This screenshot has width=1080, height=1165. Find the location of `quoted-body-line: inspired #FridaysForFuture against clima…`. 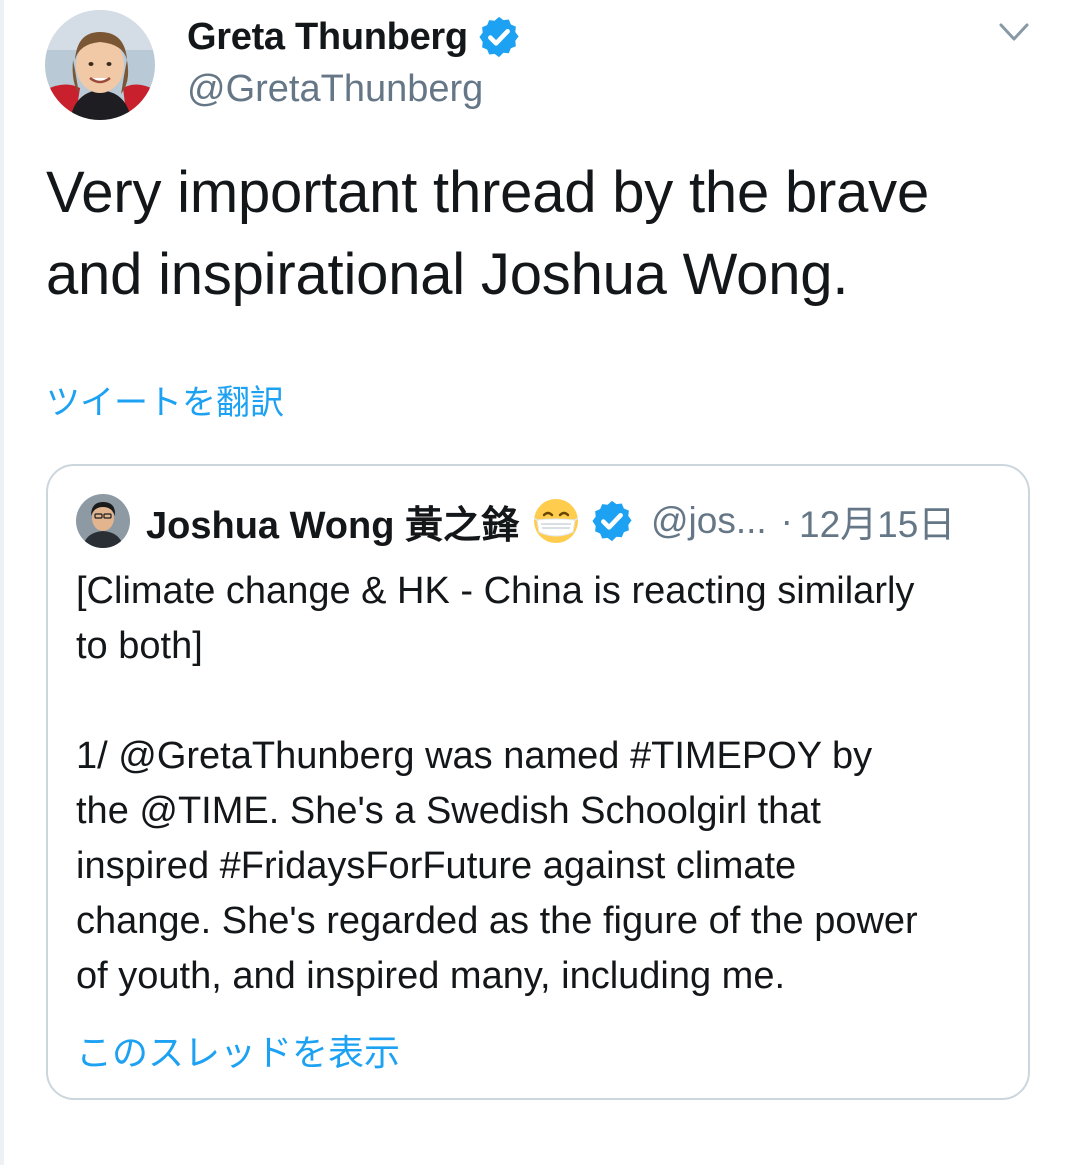

quoted-body-line: inspired #FridaysForFuture against clima… is located at coordinates (436, 866).